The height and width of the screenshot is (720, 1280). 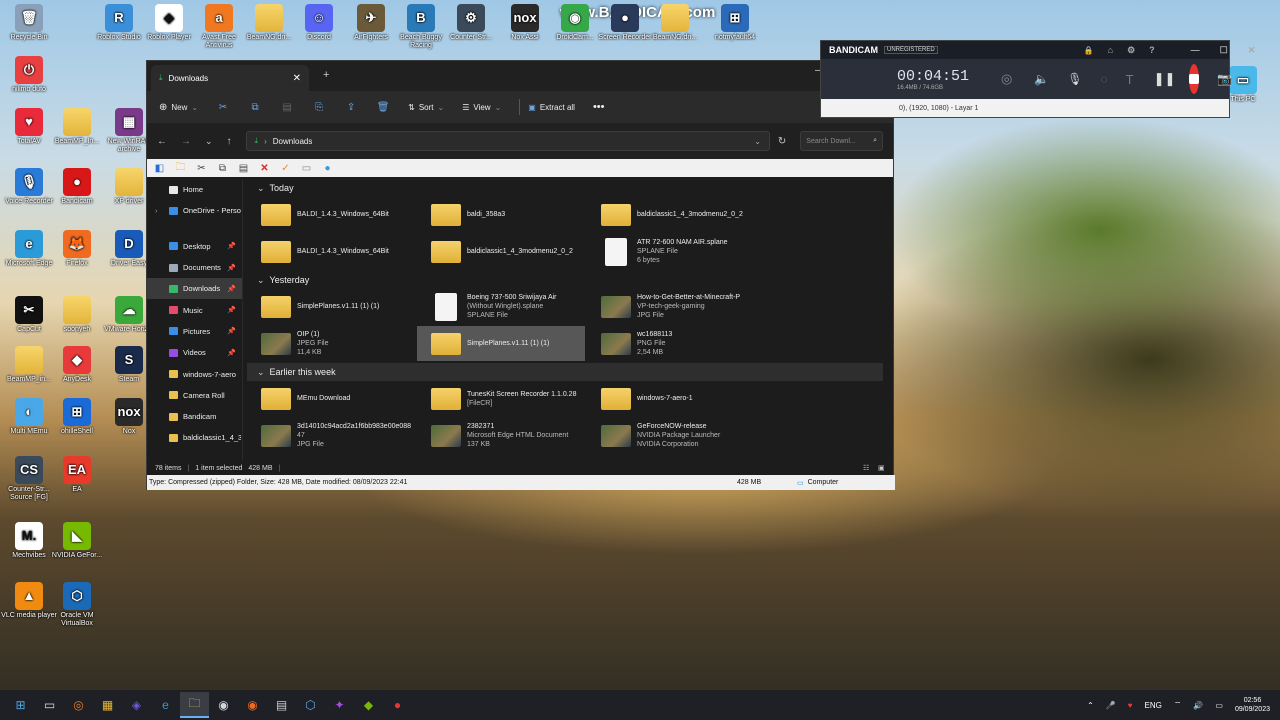 I want to click on desktop-icon-14: ⊞ notmyfault64, so click(x=735, y=23).